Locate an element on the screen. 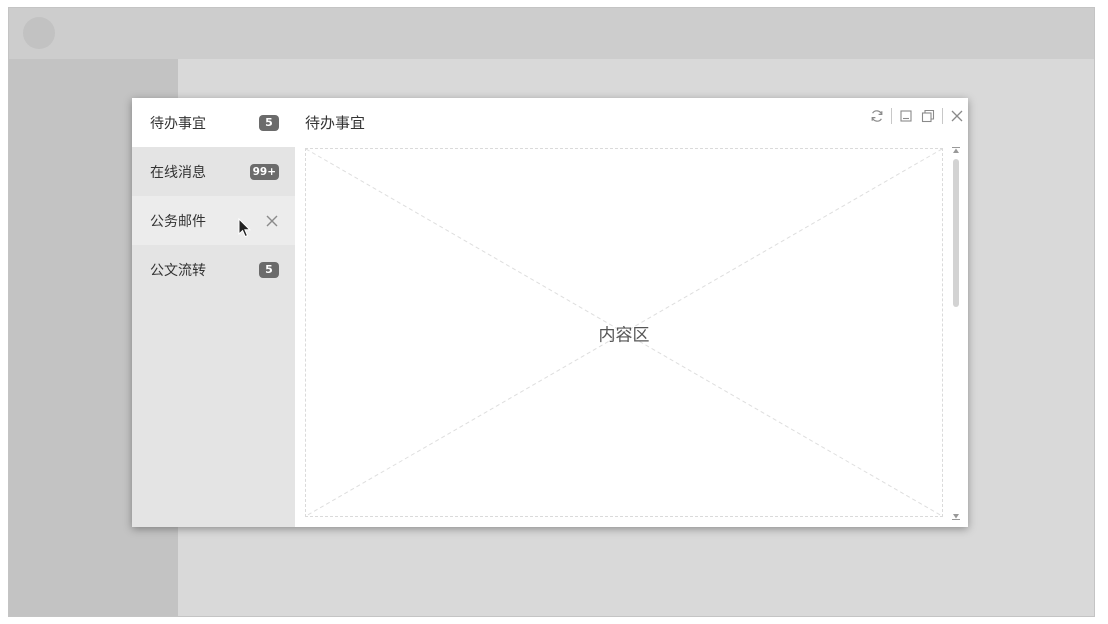 Image resolution: width=1108 pixels, height=624 pixels. refresh-button is located at coordinates (877, 116).